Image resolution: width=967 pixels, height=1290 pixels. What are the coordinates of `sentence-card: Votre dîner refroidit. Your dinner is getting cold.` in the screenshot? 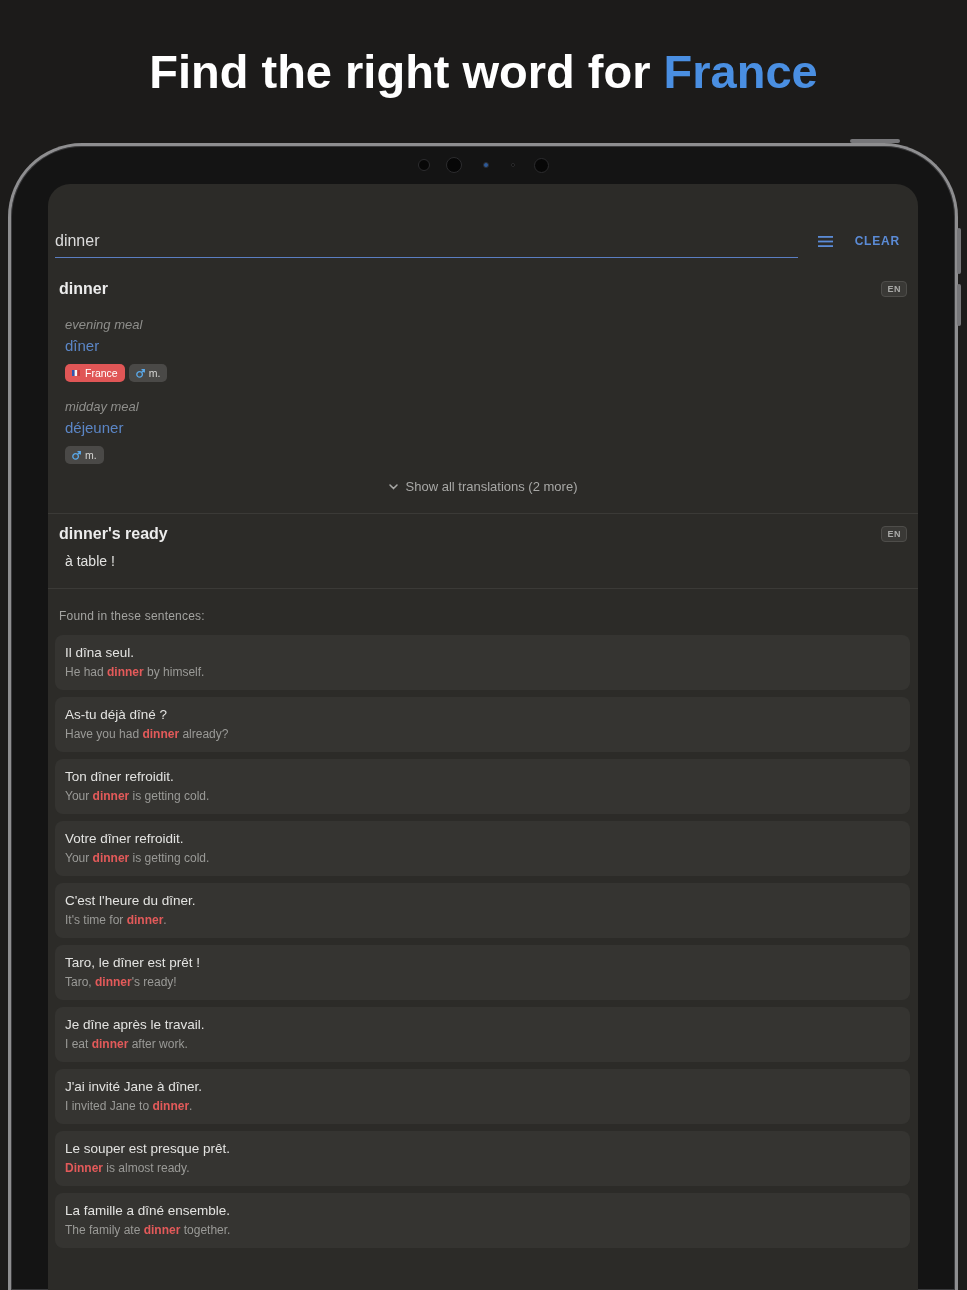 It's located at (482, 848).